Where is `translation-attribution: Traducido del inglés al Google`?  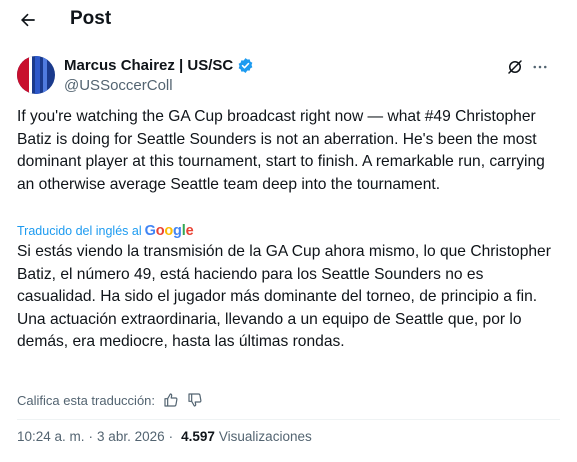 translation-attribution: Traducido del inglés al Google is located at coordinates (105, 231).